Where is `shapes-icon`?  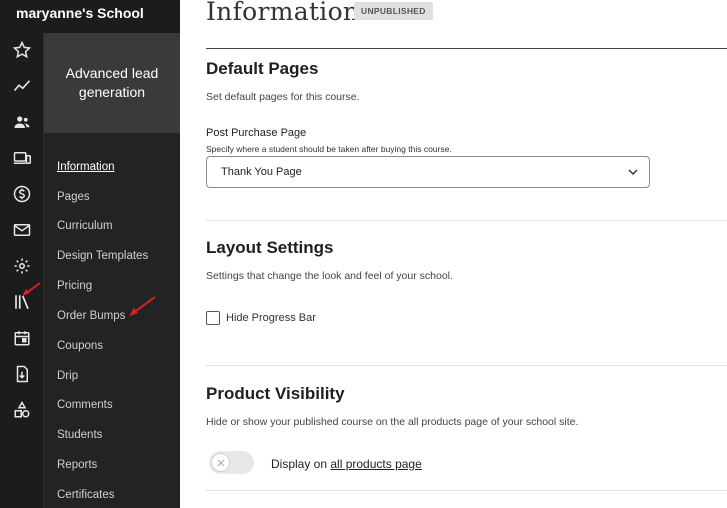
shapes-icon is located at coordinates (22, 410).